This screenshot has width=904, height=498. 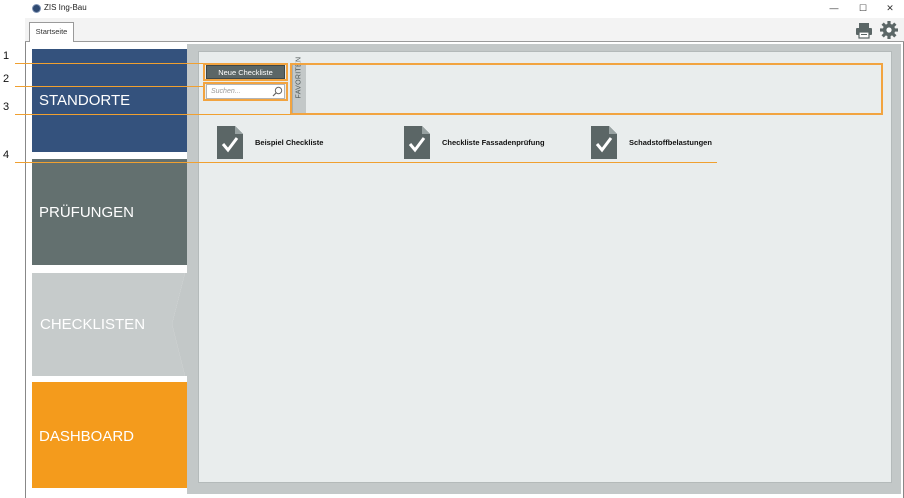 I want to click on close-button: ✕, so click(x=890, y=8).